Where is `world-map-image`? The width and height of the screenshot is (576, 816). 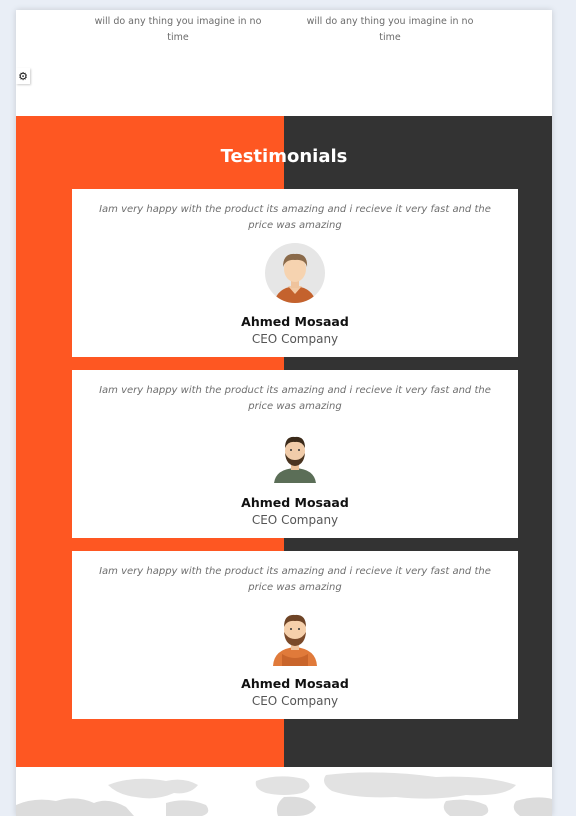 world-map-image is located at coordinates (284, 794).